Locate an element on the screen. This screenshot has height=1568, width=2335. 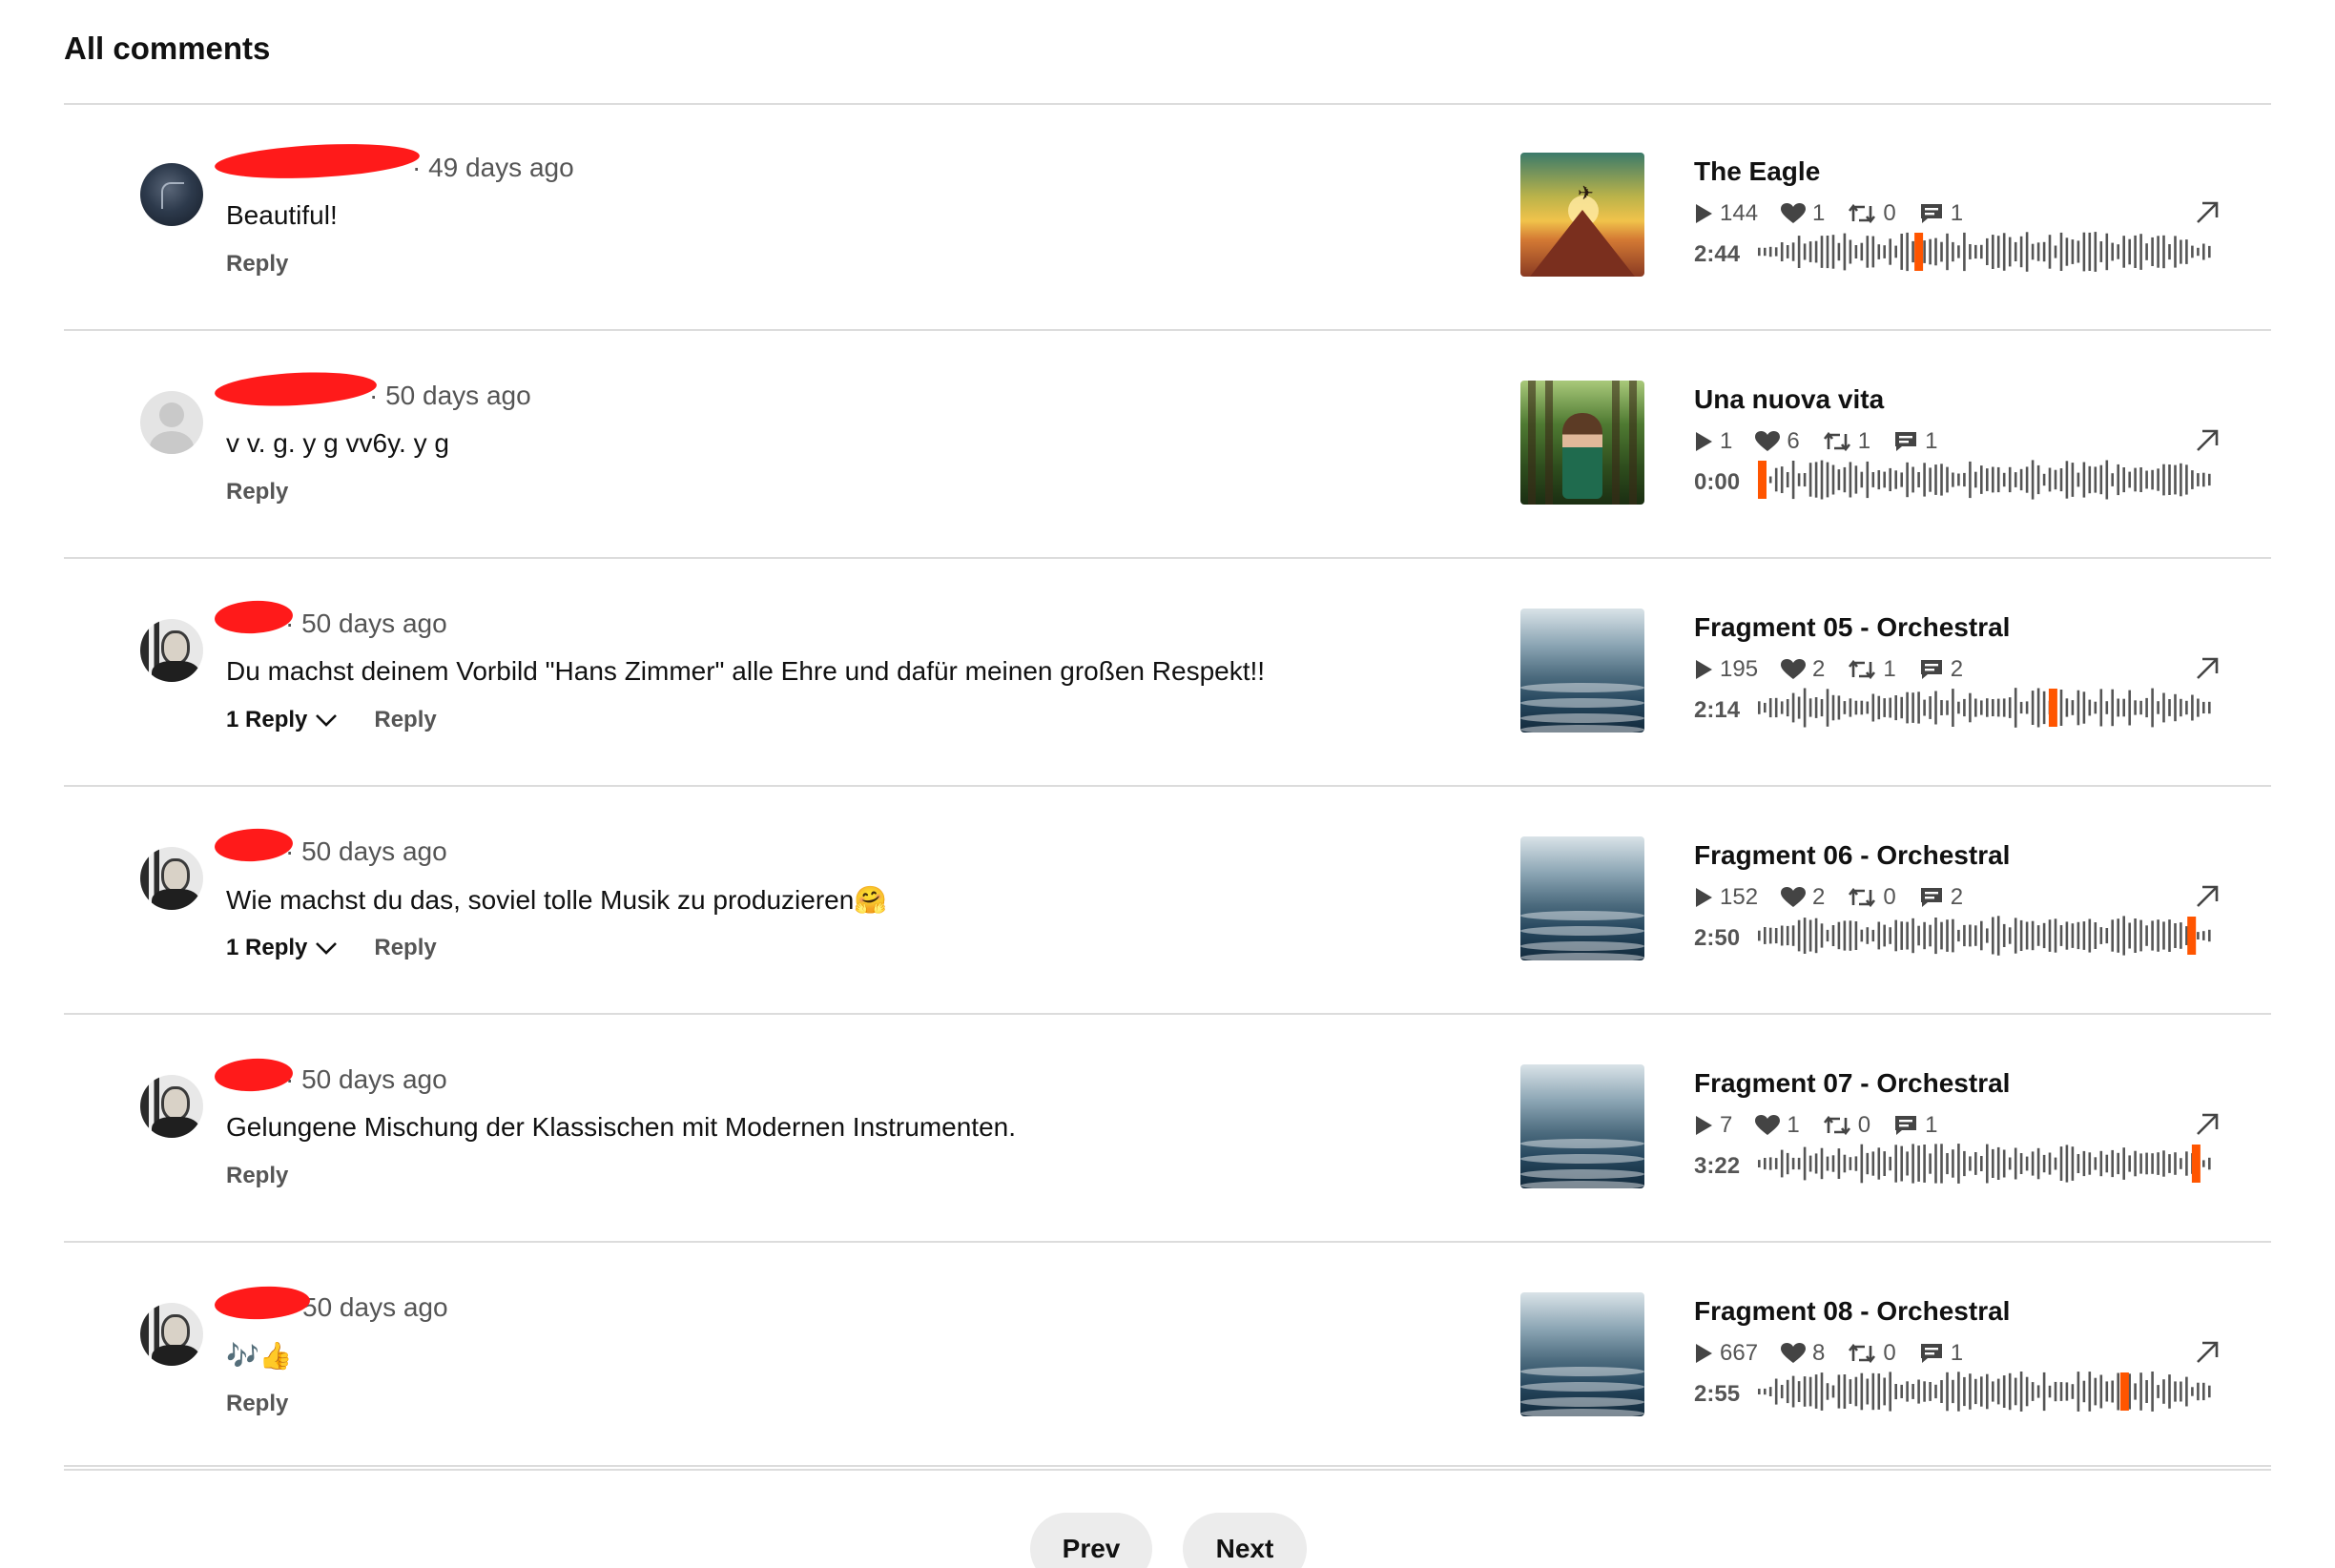
track-time: 2:55 is located at coordinates (1717, 1394).